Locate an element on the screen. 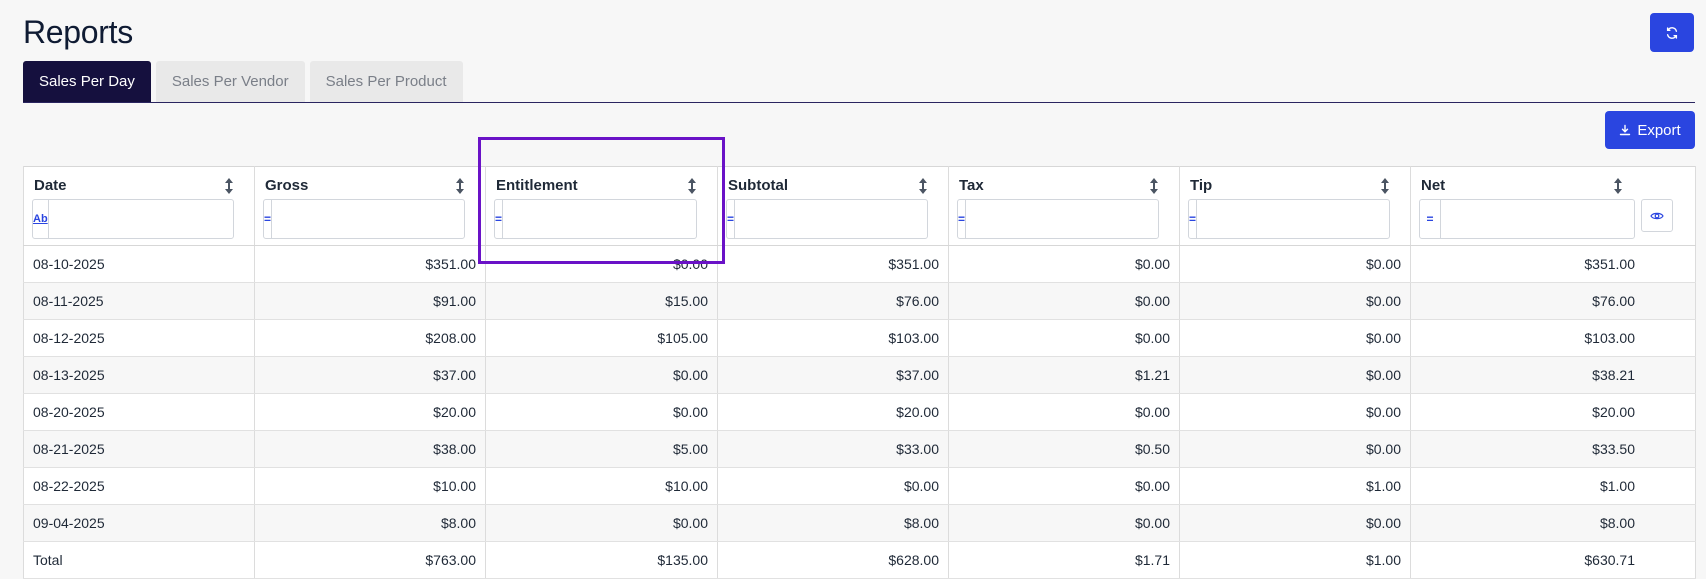  cell-net: $103.00 is located at coordinates (1553, 338).